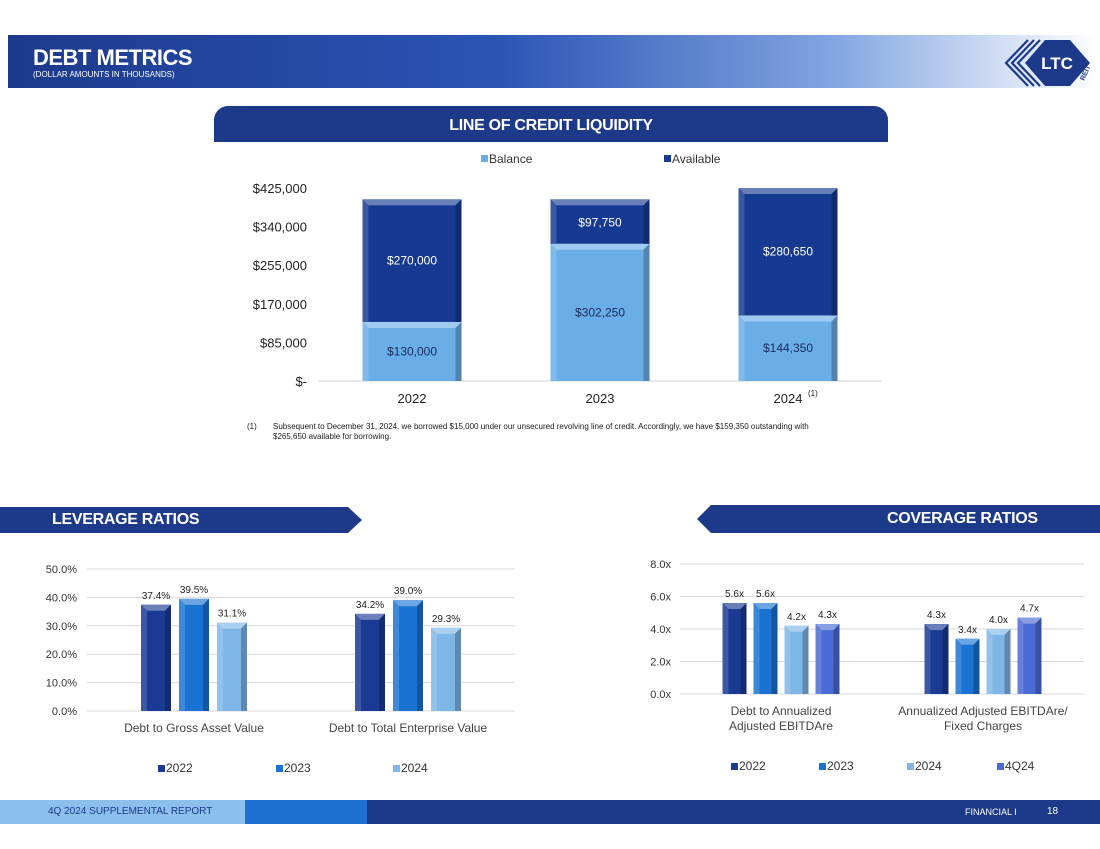  I want to click on loc-bar-balance-2024-right, so click(834, 348).